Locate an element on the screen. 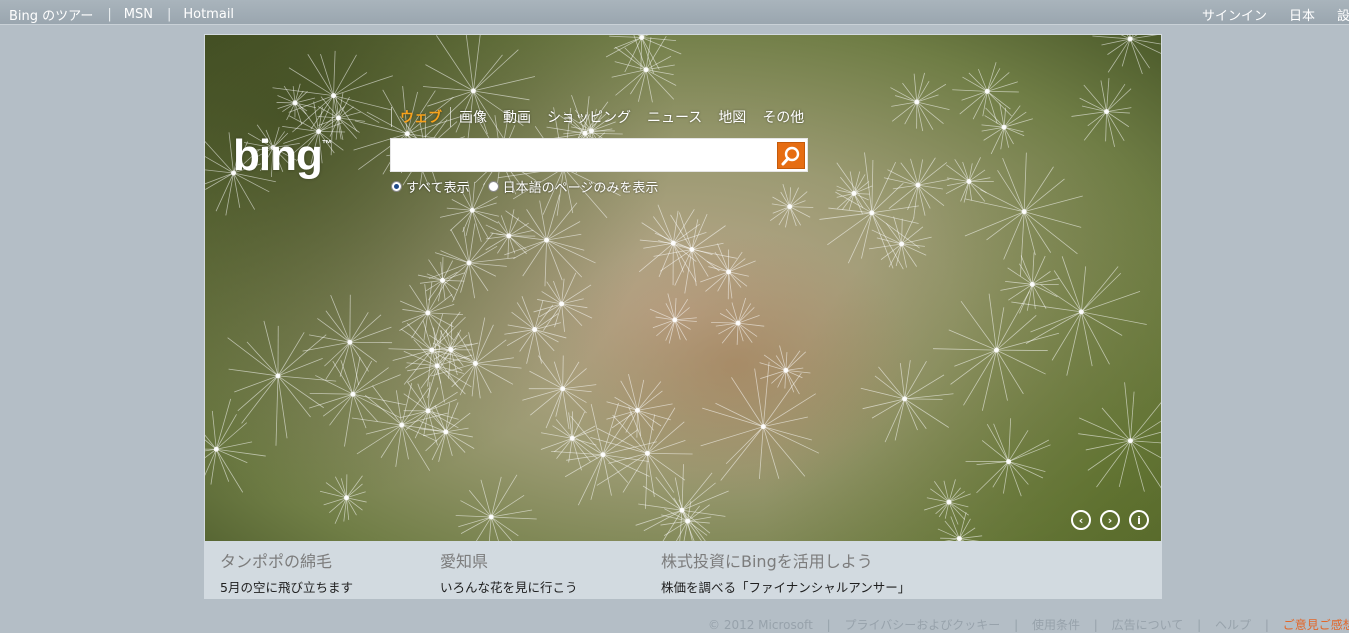 This screenshot has width=1349, height=633. radio-button-selected is located at coordinates (396, 186).